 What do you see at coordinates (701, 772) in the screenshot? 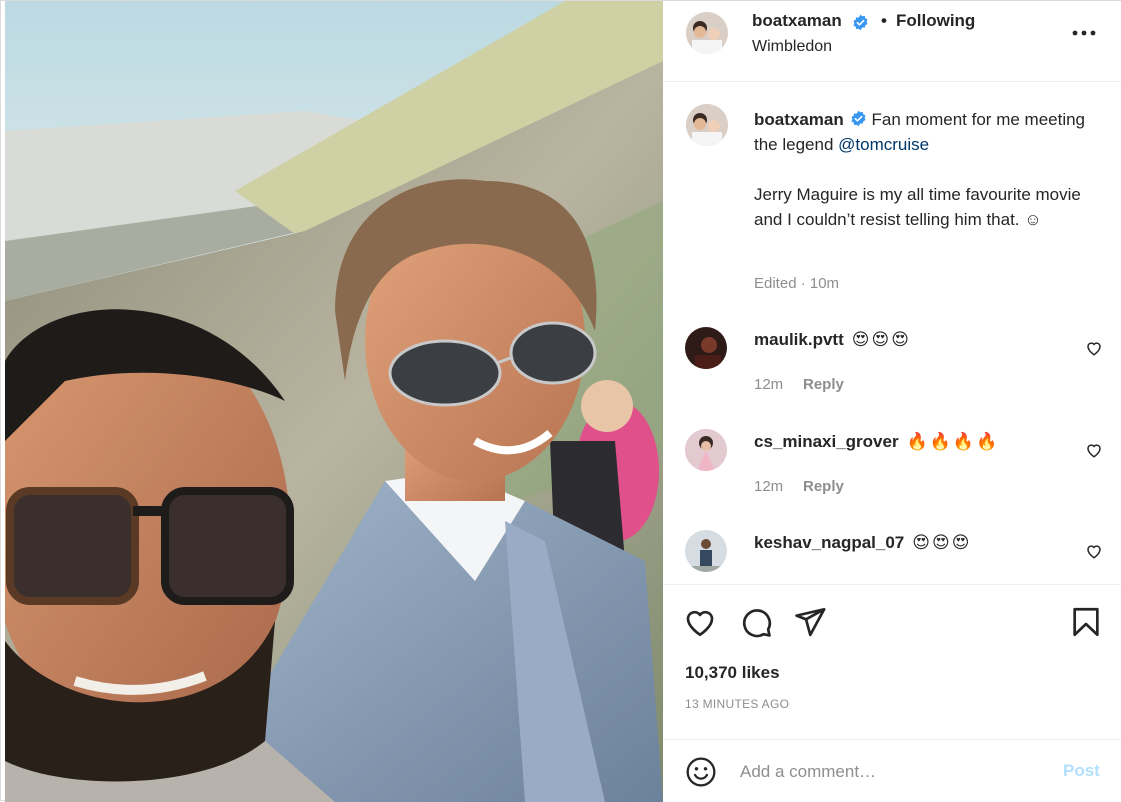
I see `emoji-icon` at bounding box center [701, 772].